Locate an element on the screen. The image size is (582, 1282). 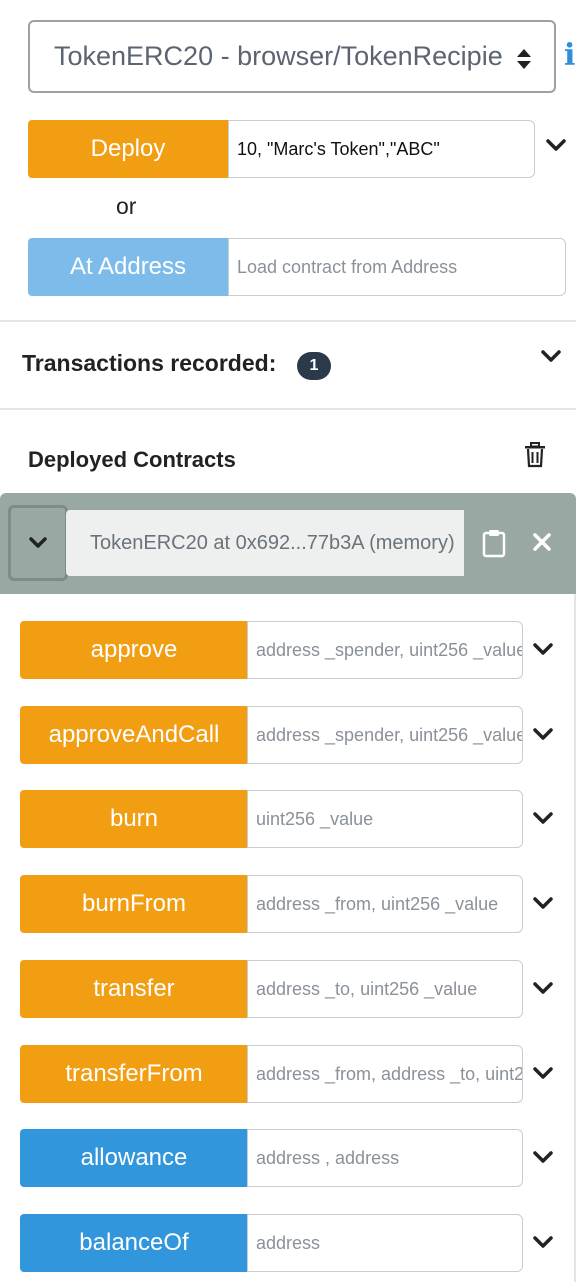
close-icon is located at coordinates (542, 542).